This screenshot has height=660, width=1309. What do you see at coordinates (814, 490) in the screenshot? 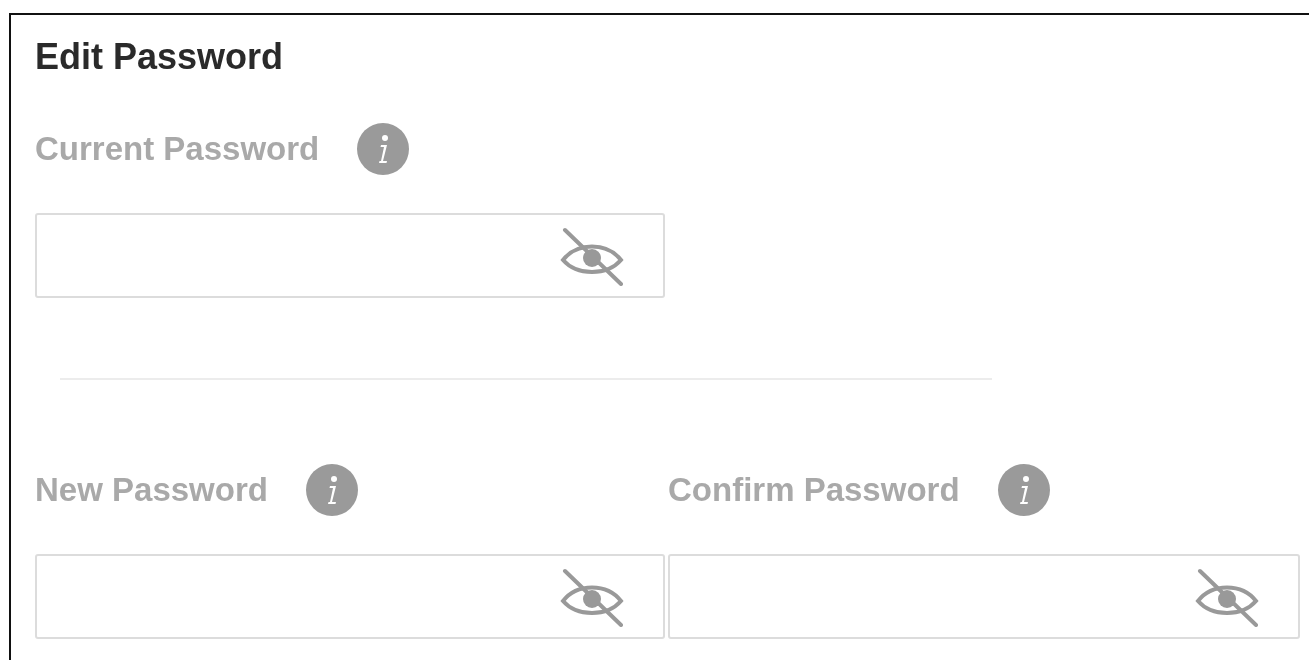
I see `field-label: Confirm Password` at bounding box center [814, 490].